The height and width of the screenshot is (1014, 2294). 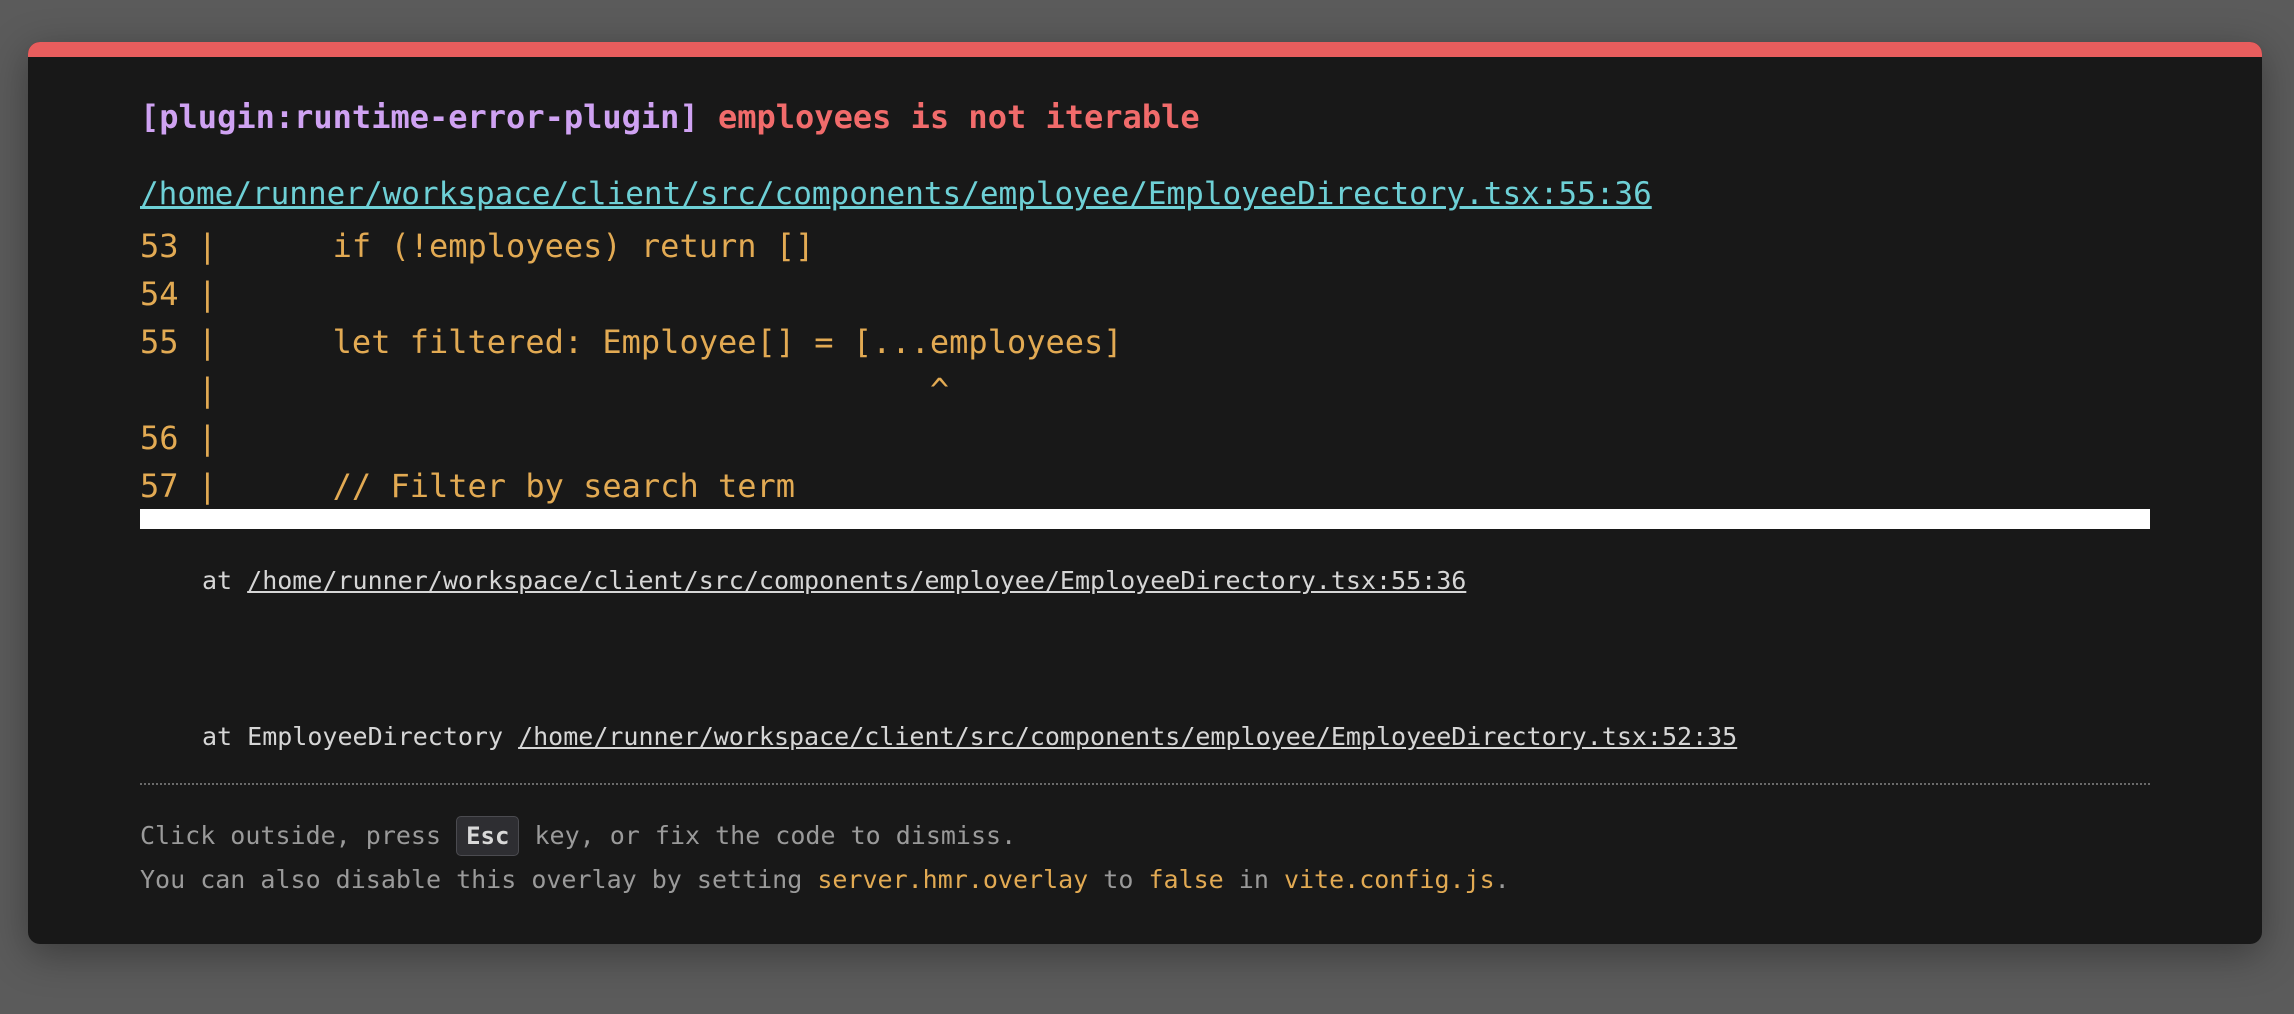 What do you see at coordinates (1145, 49) in the screenshot?
I see `error-accent-bar` at bounding box center [1145, 49].